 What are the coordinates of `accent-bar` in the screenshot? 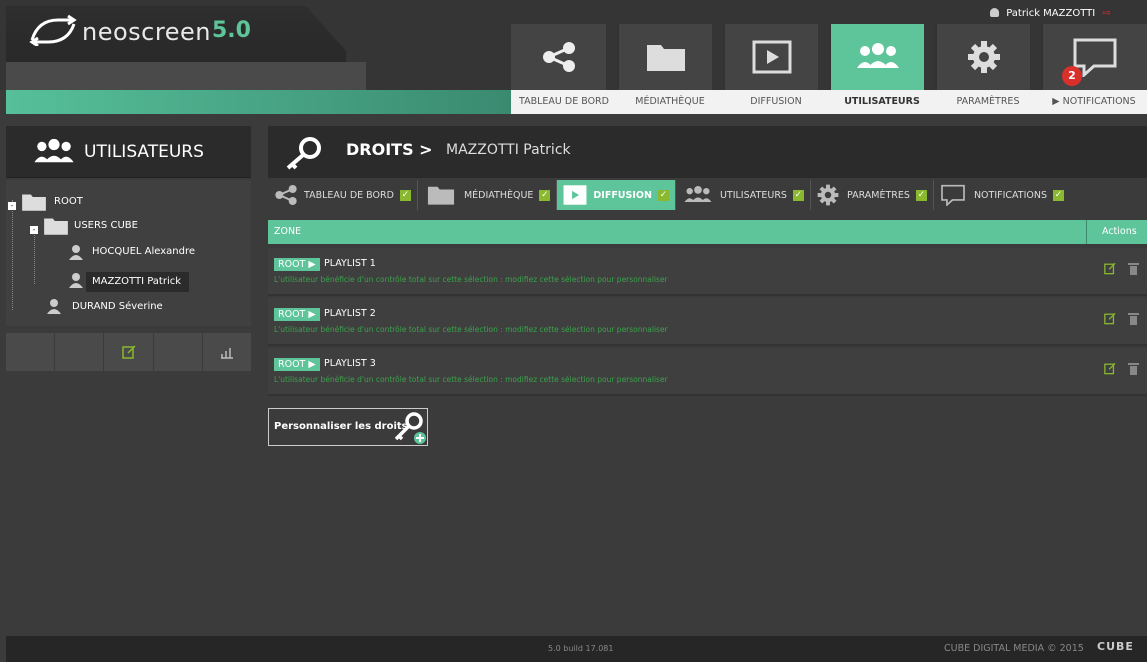 It's located at (258, 102).